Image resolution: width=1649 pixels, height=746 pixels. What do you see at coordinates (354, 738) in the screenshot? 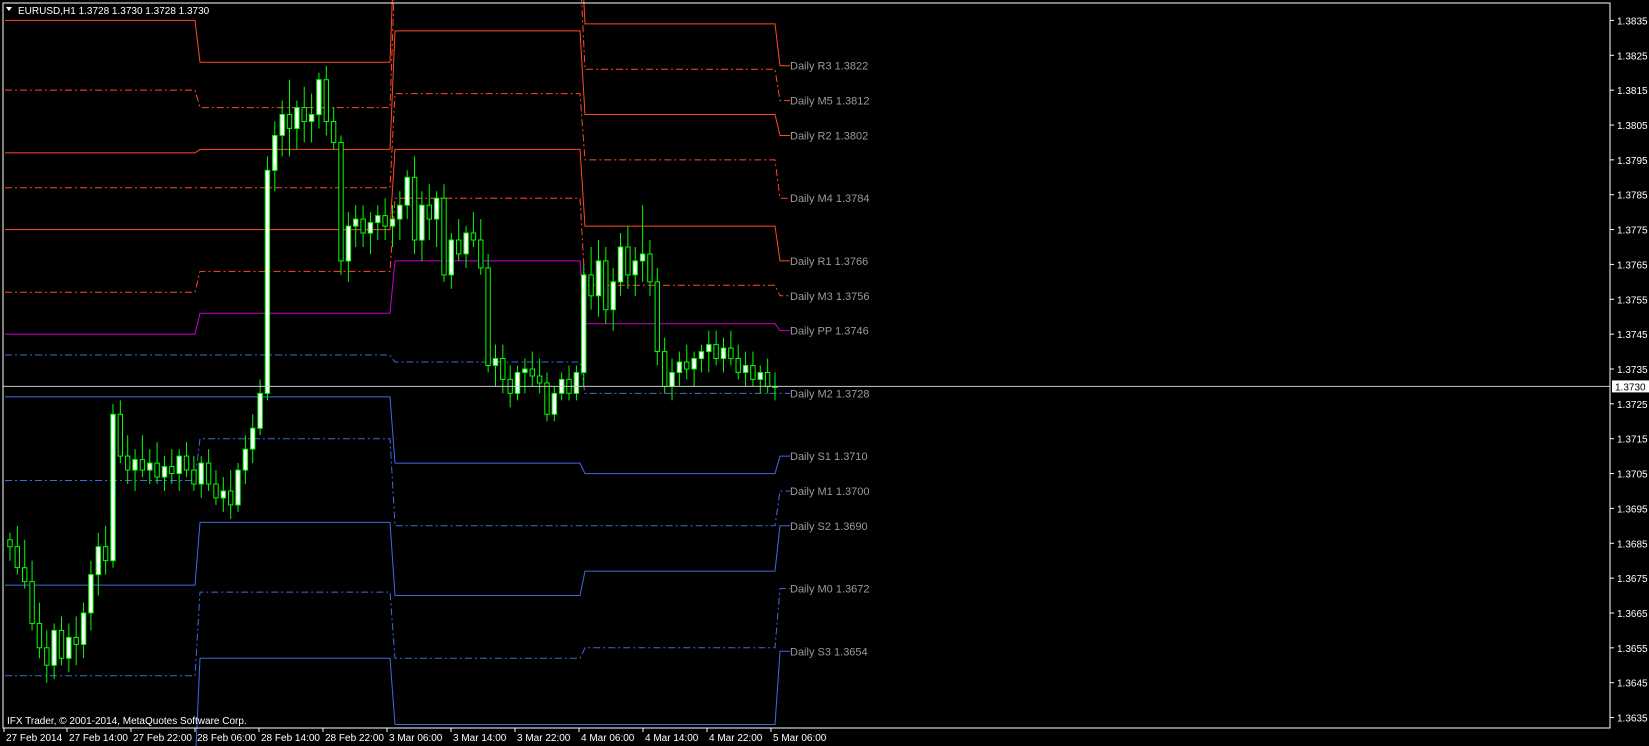
I see `x-tick-label: 28 Feb 22:00` at bounding box center [354, 738].